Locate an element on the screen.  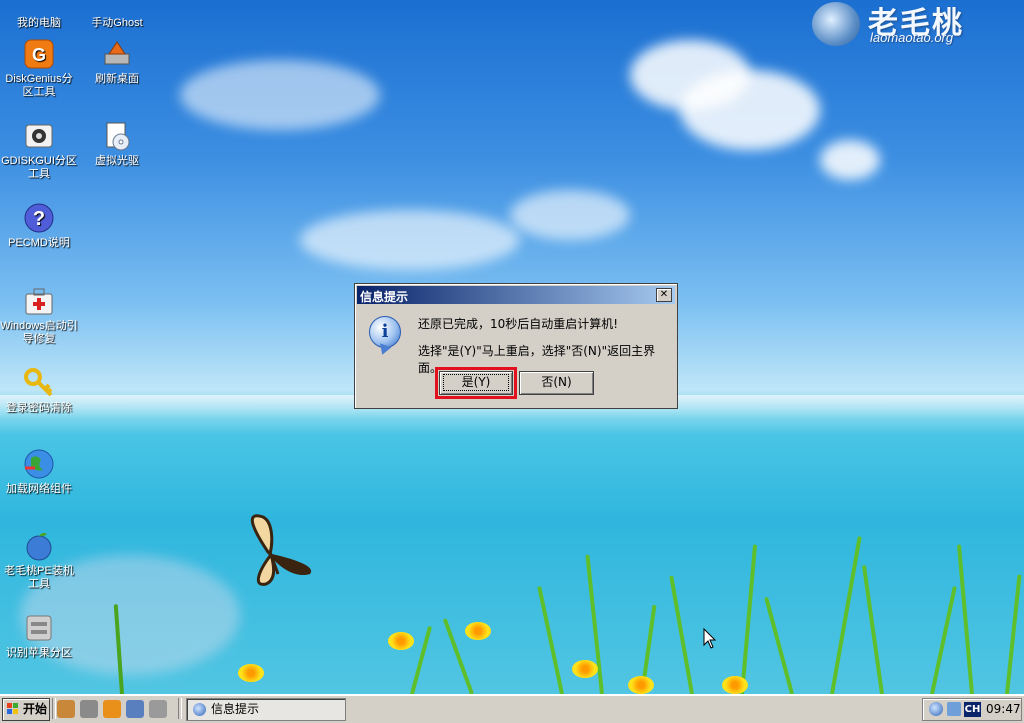
mouse-cursor-icon is located at coordinates (710, 638).